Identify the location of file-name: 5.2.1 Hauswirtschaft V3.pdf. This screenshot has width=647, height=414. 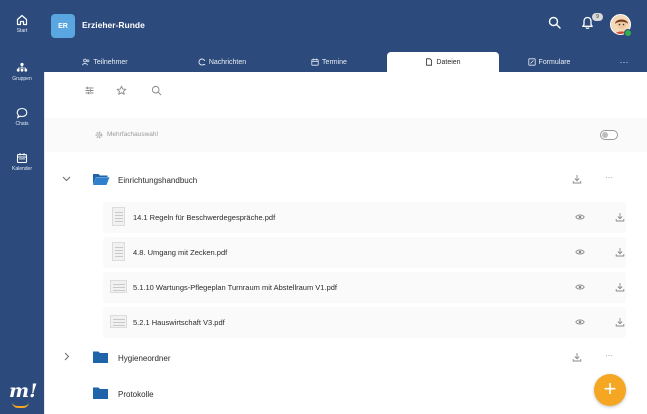
(179, 322).